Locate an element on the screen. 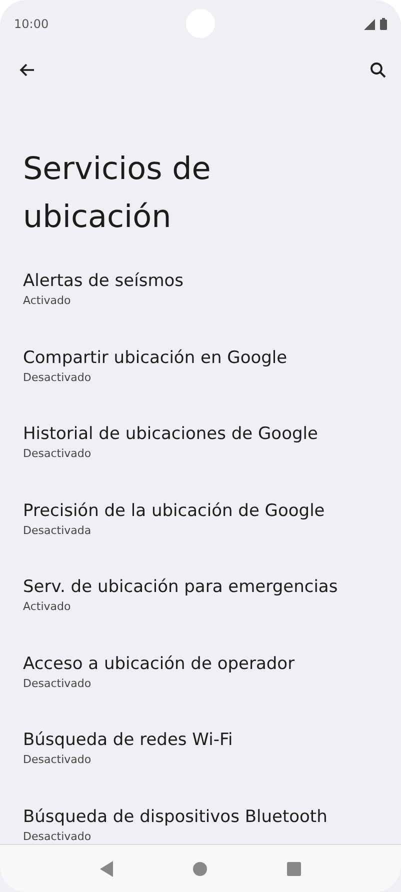 The width and height of the screenshot is (401, 892). settings-item: Acceso a ubicación de operador Desactivado is located at coordinates (200, 690).